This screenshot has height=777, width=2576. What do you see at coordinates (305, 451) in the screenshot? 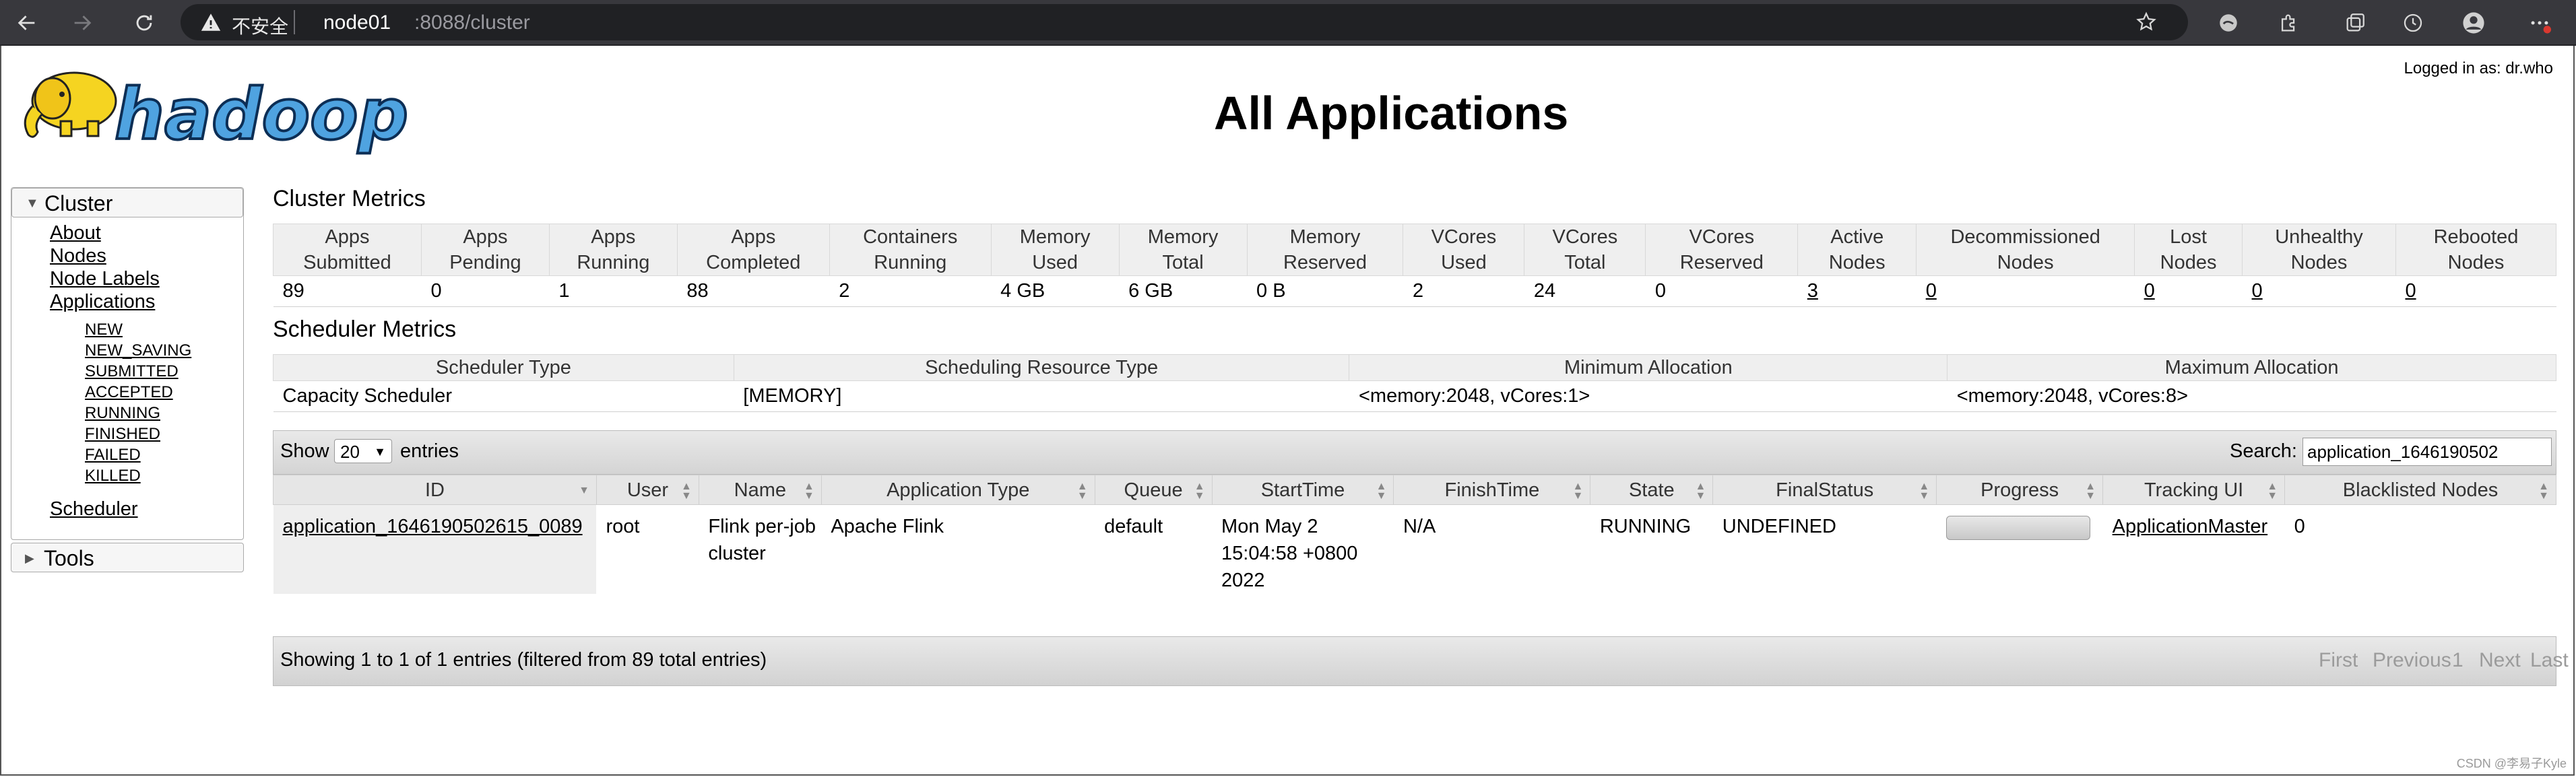
I see `show-label: Show` at bounding box center [305, 451].